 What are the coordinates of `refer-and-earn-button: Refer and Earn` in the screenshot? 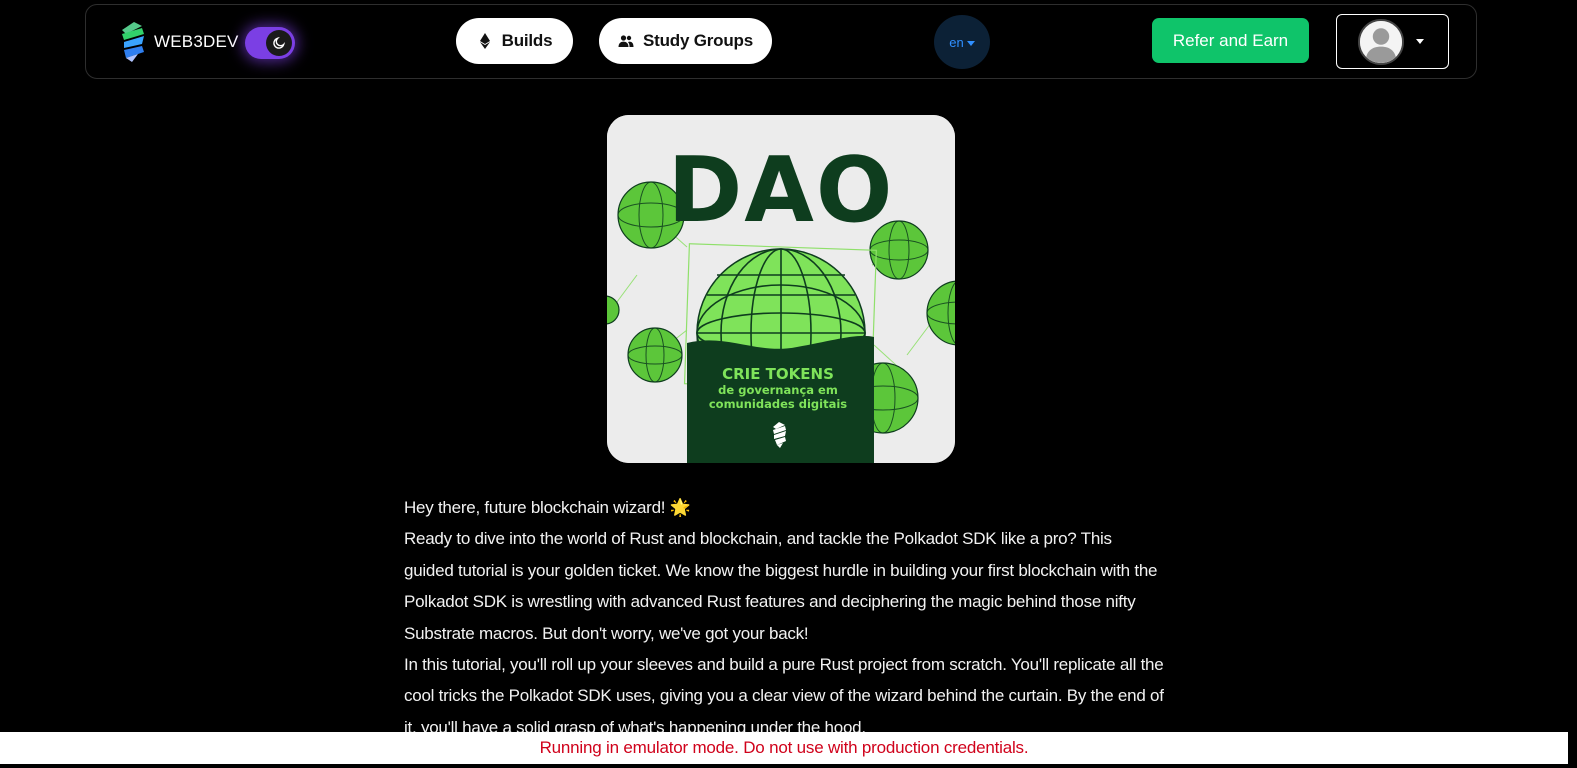 It's located at (1230, 40).